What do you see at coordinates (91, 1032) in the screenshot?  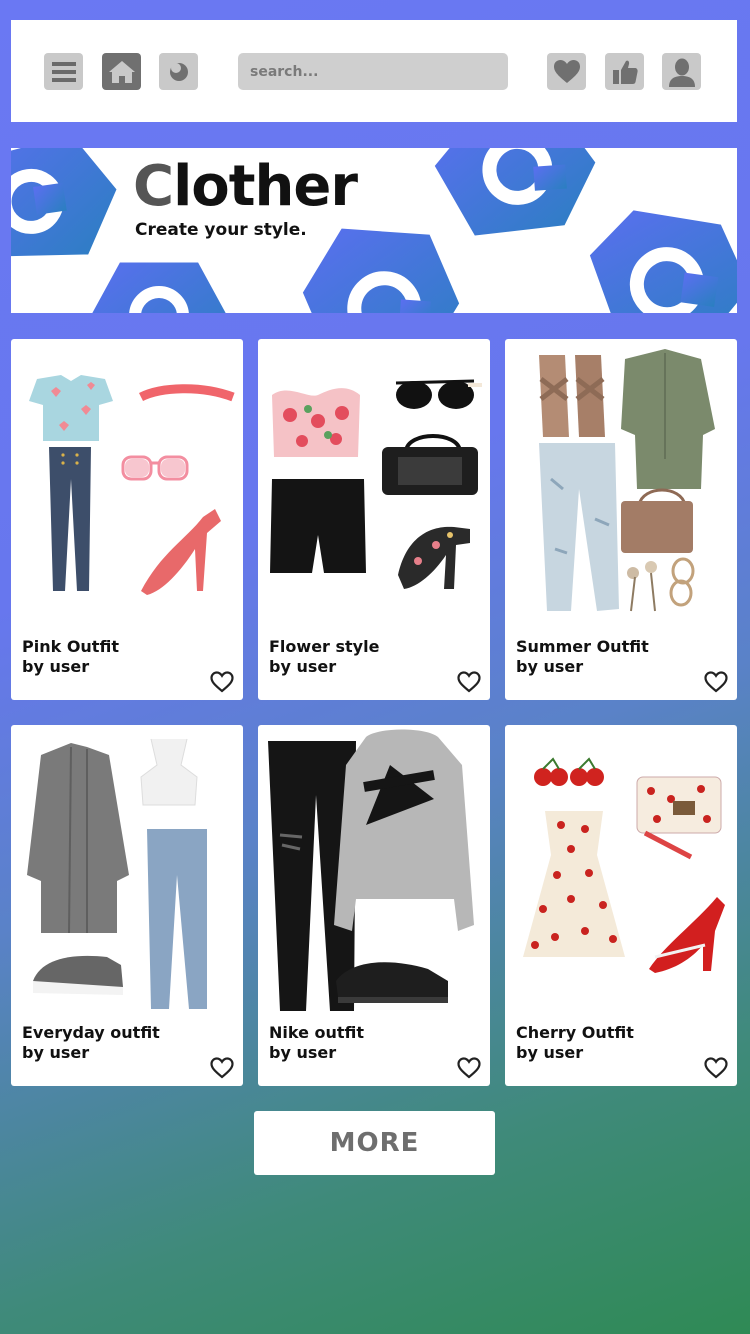 I see `outfit-title: Everyday outfit` at bounding box center [91, 1032].